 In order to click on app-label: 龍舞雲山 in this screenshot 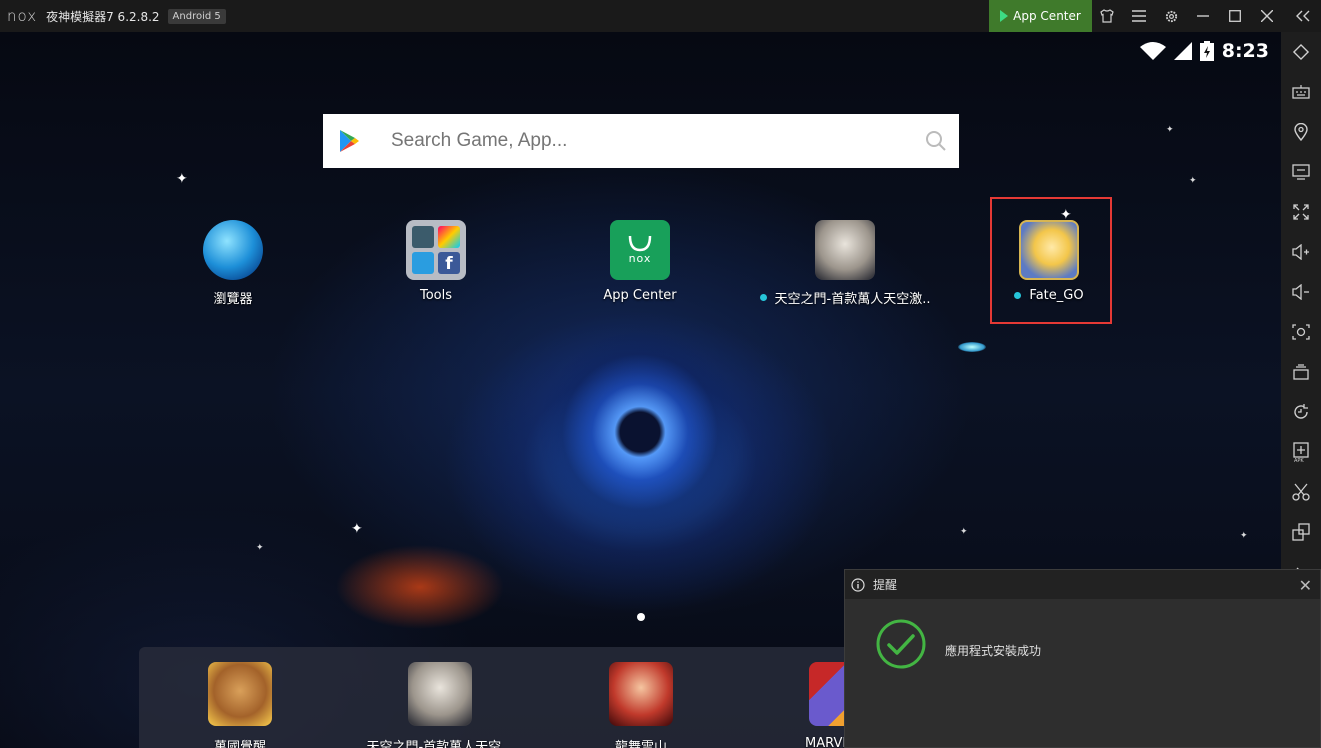, I will do `click(640, 744)`.